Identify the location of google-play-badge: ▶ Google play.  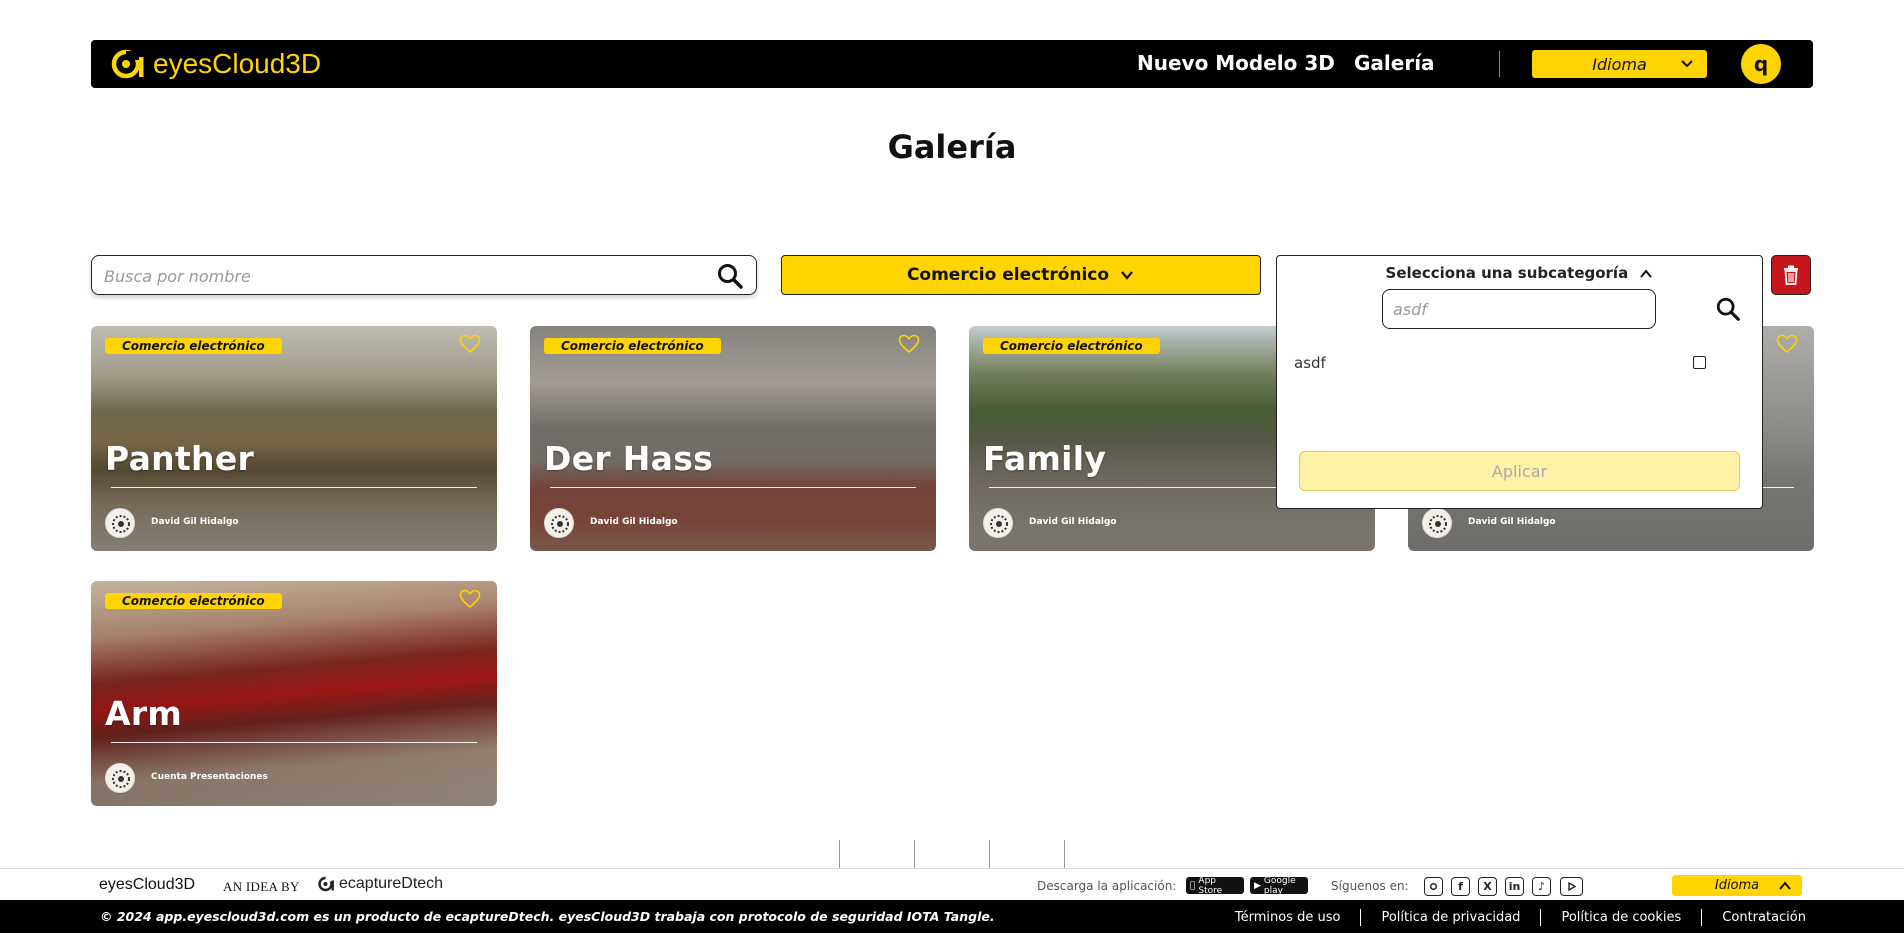
(1279, 885).